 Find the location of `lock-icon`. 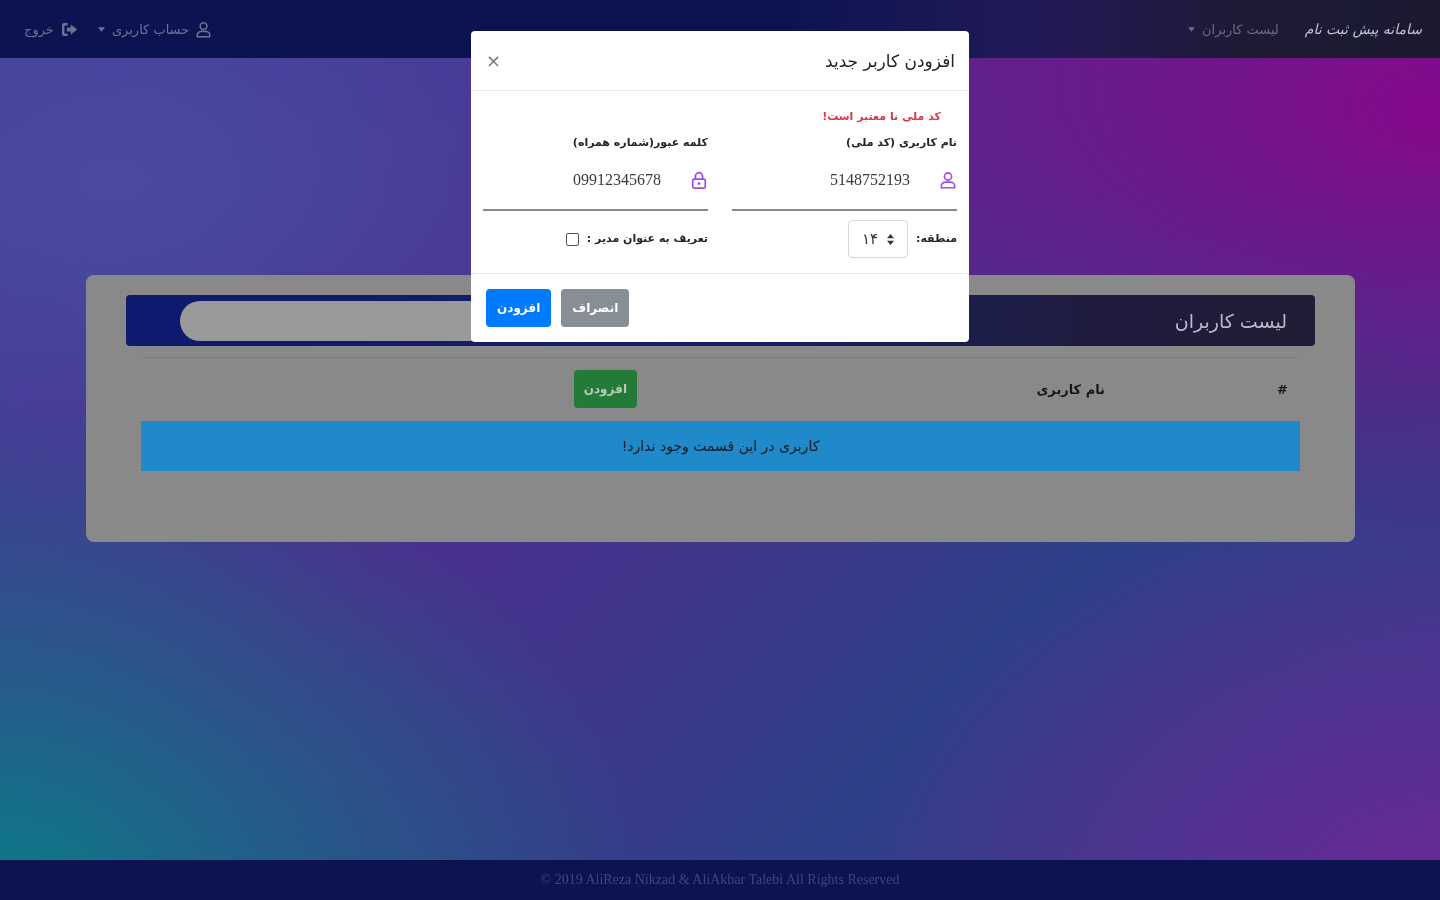

lock-icon is located at coordinates (699, 180).